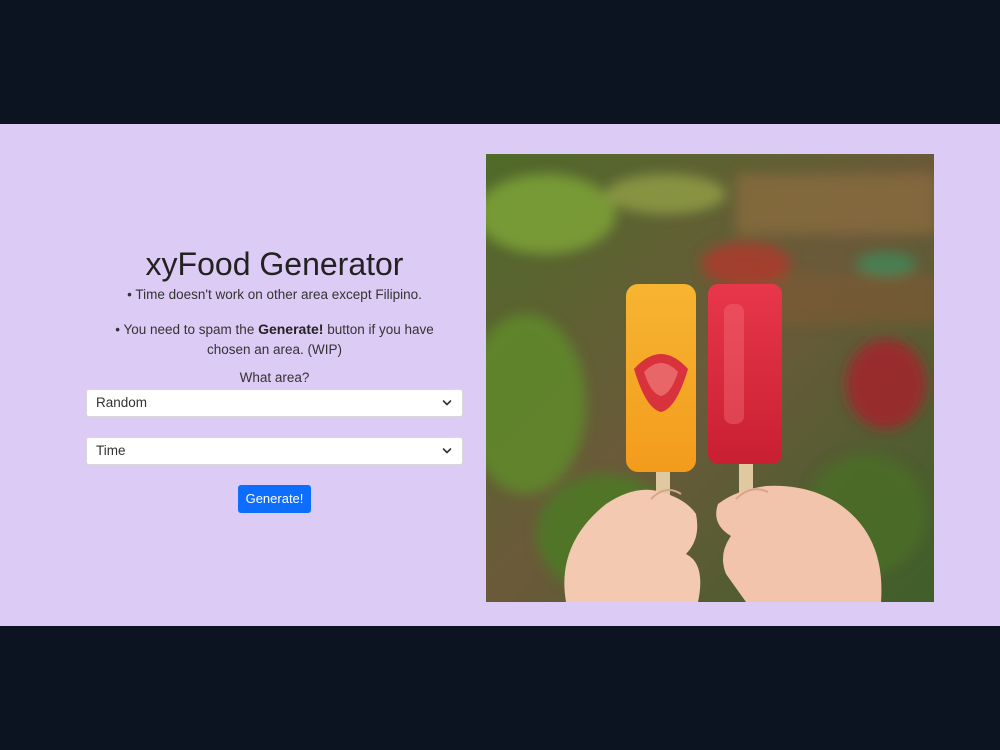 The height and width of the screenshot is (750, 1000). I want to click on area-select: Random, so click(274, 403).